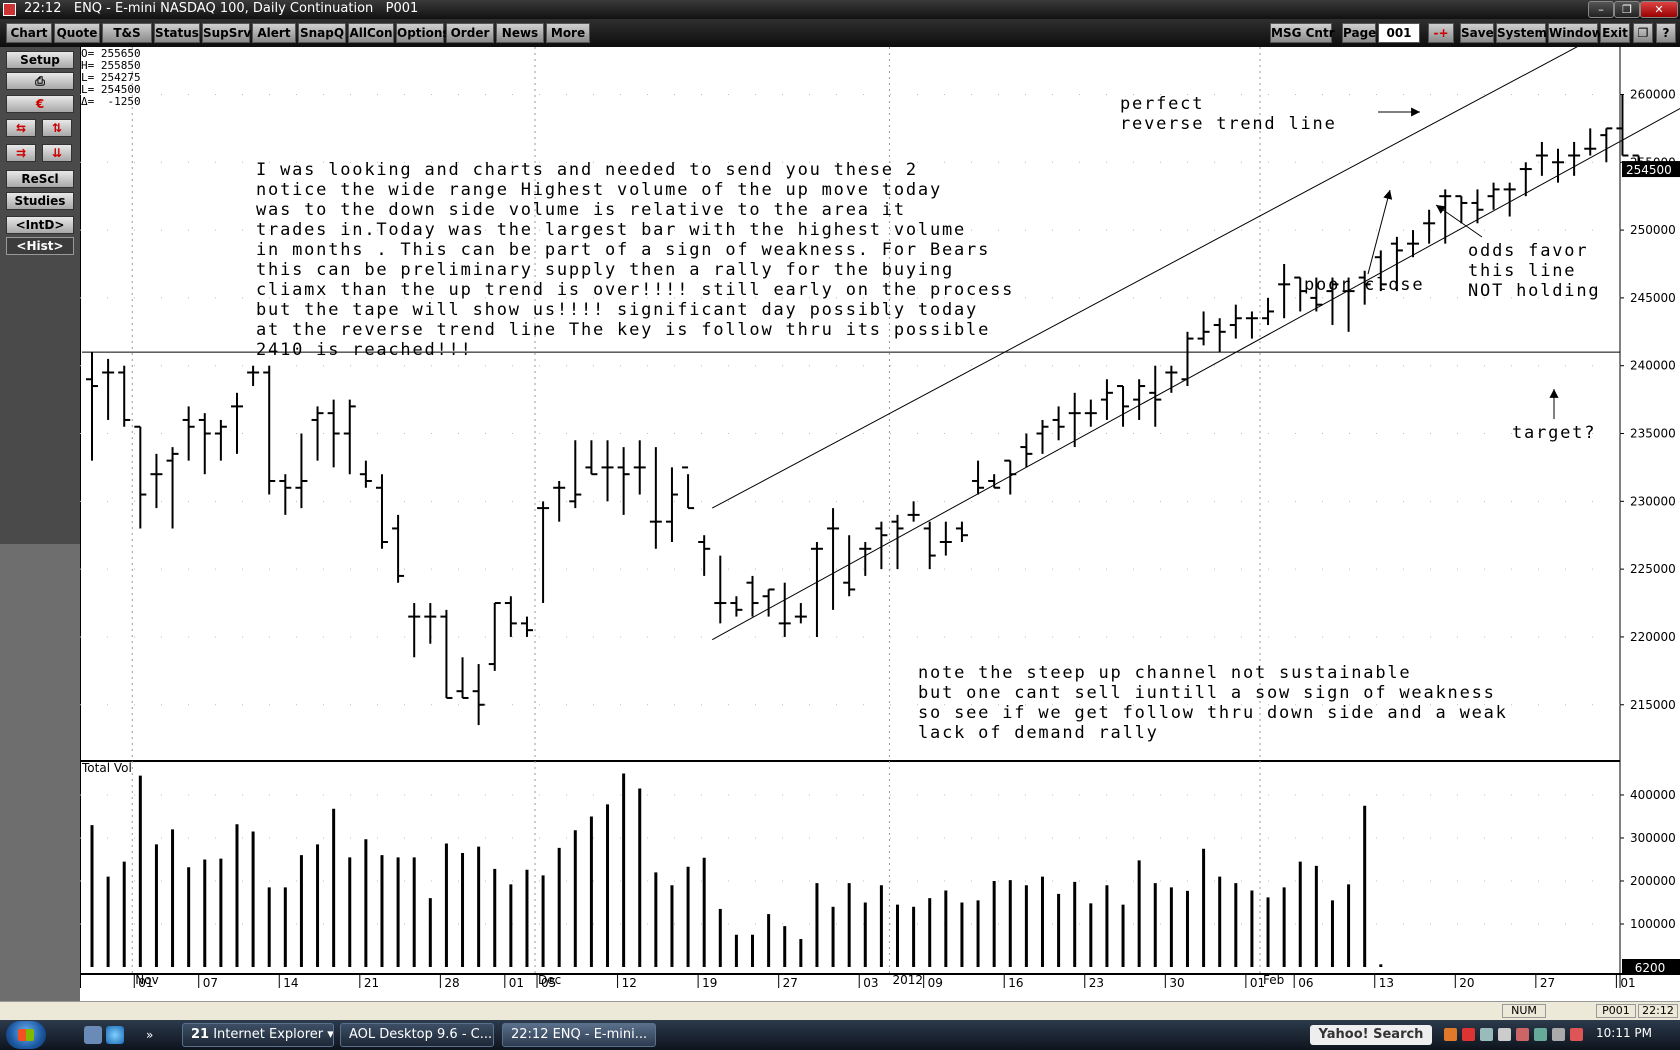 This screenshot has height=1050, width=1680. Describe the element at coordinates (127, 33) in the screenshot. I see `toolbar-ts-button: T&S` at that location.